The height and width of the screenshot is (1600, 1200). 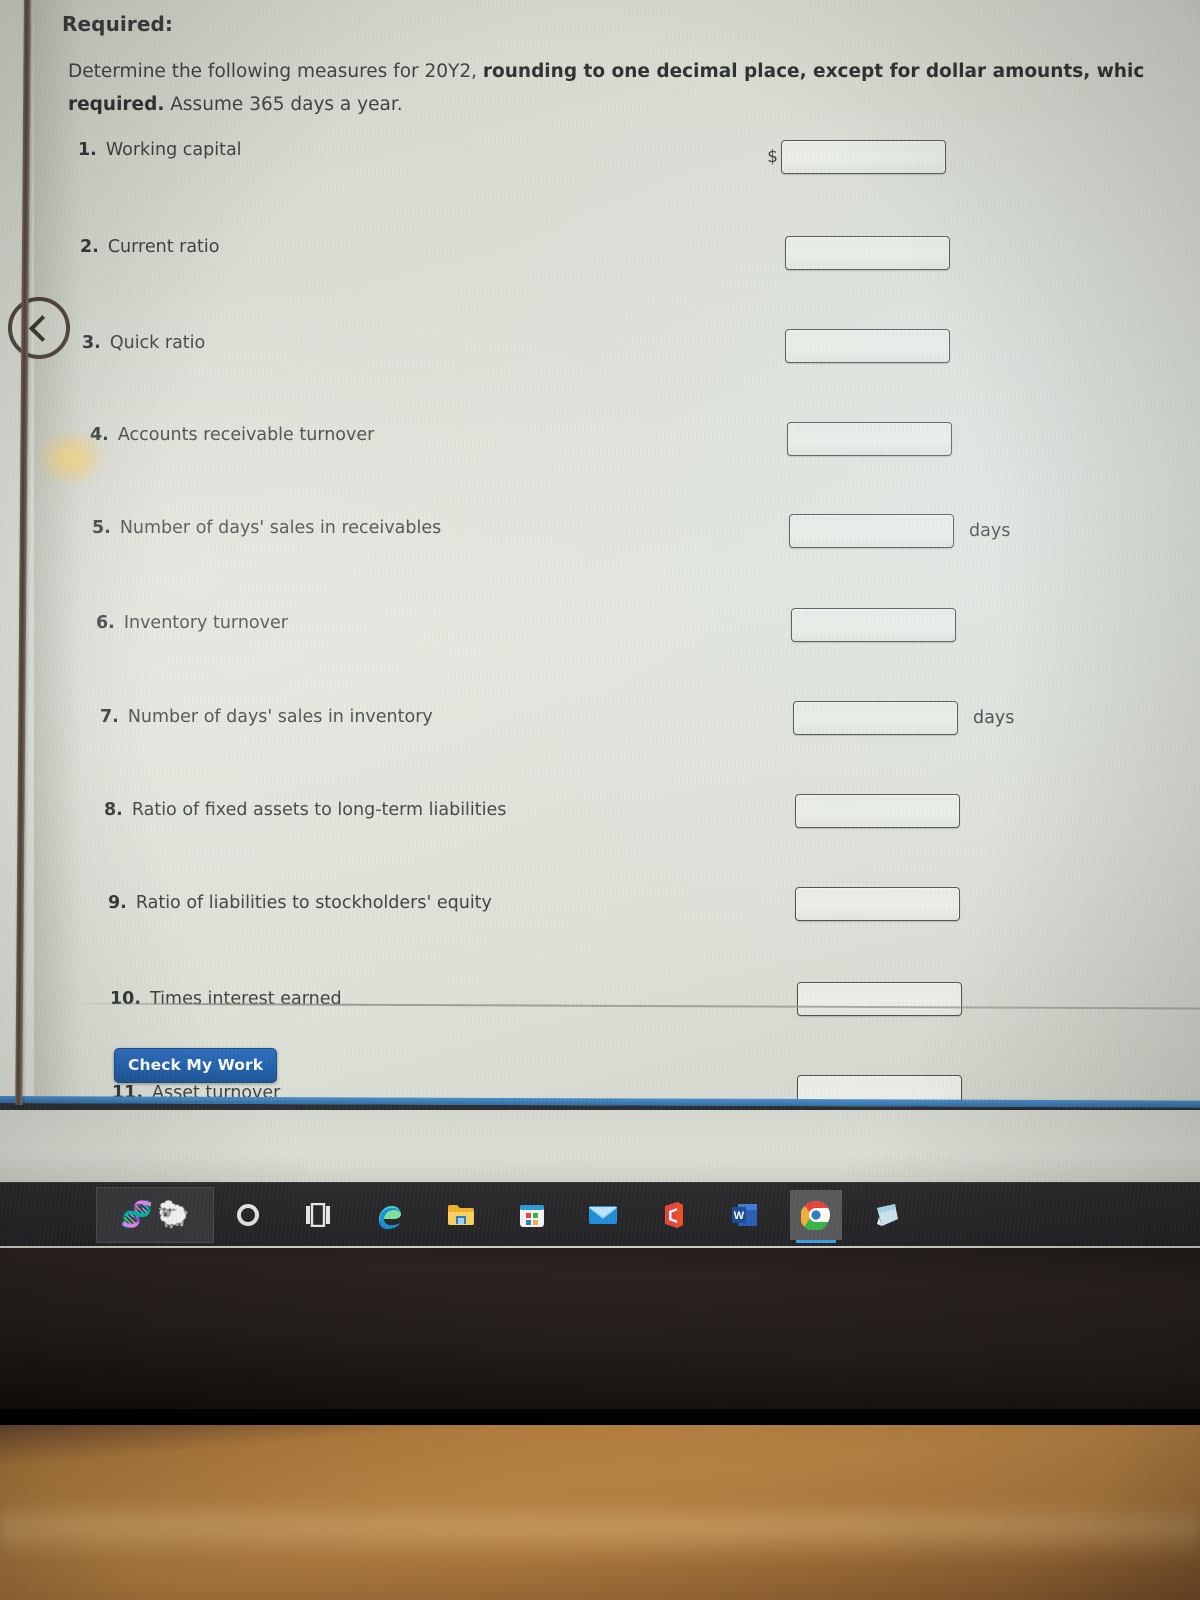 I want to click on measure-answer-group: $, so click(x=863, y=157).